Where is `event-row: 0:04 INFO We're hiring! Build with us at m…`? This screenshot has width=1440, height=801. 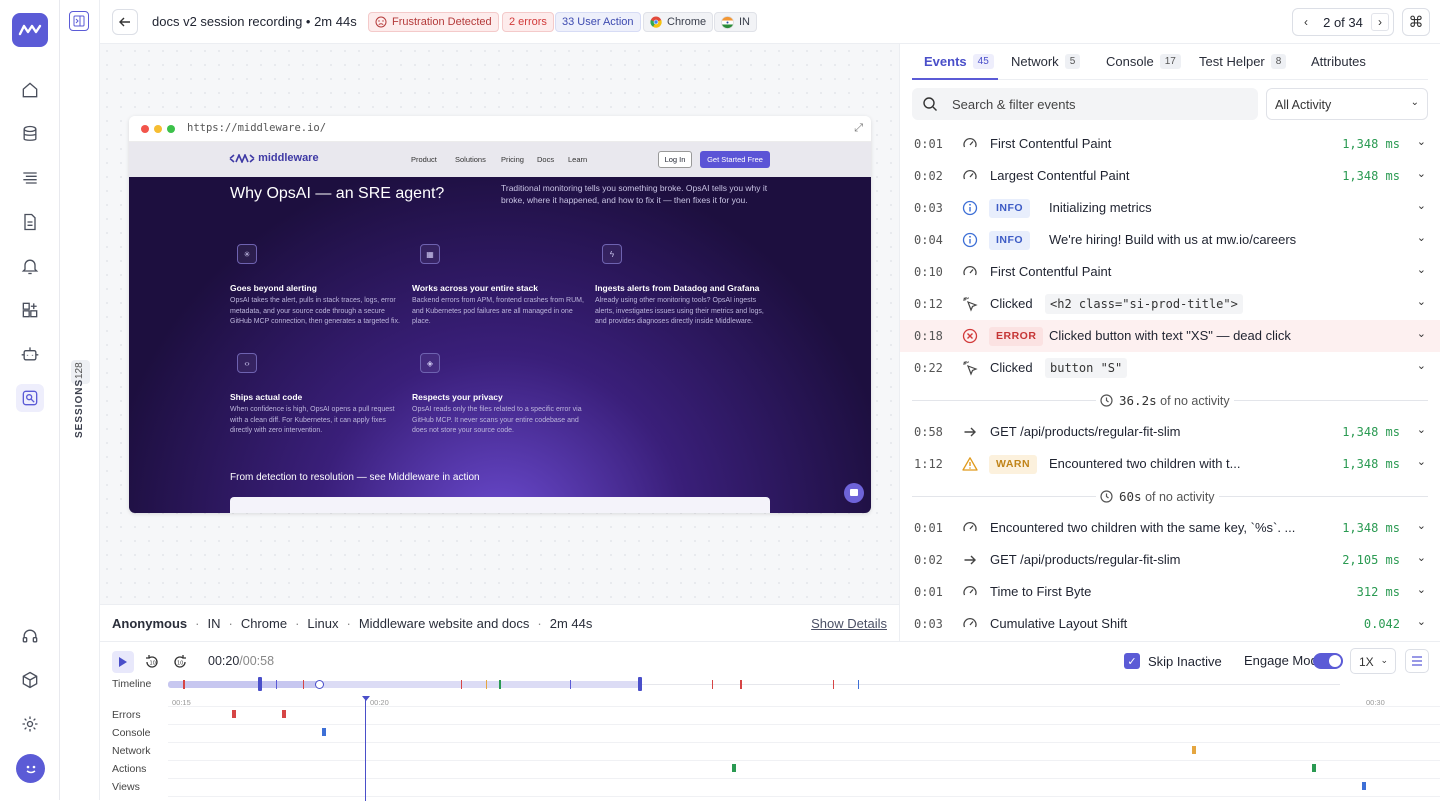 event-row: 0:04 INFO We're hiring! Build with us at m… is located at coordinates (1170, 240).